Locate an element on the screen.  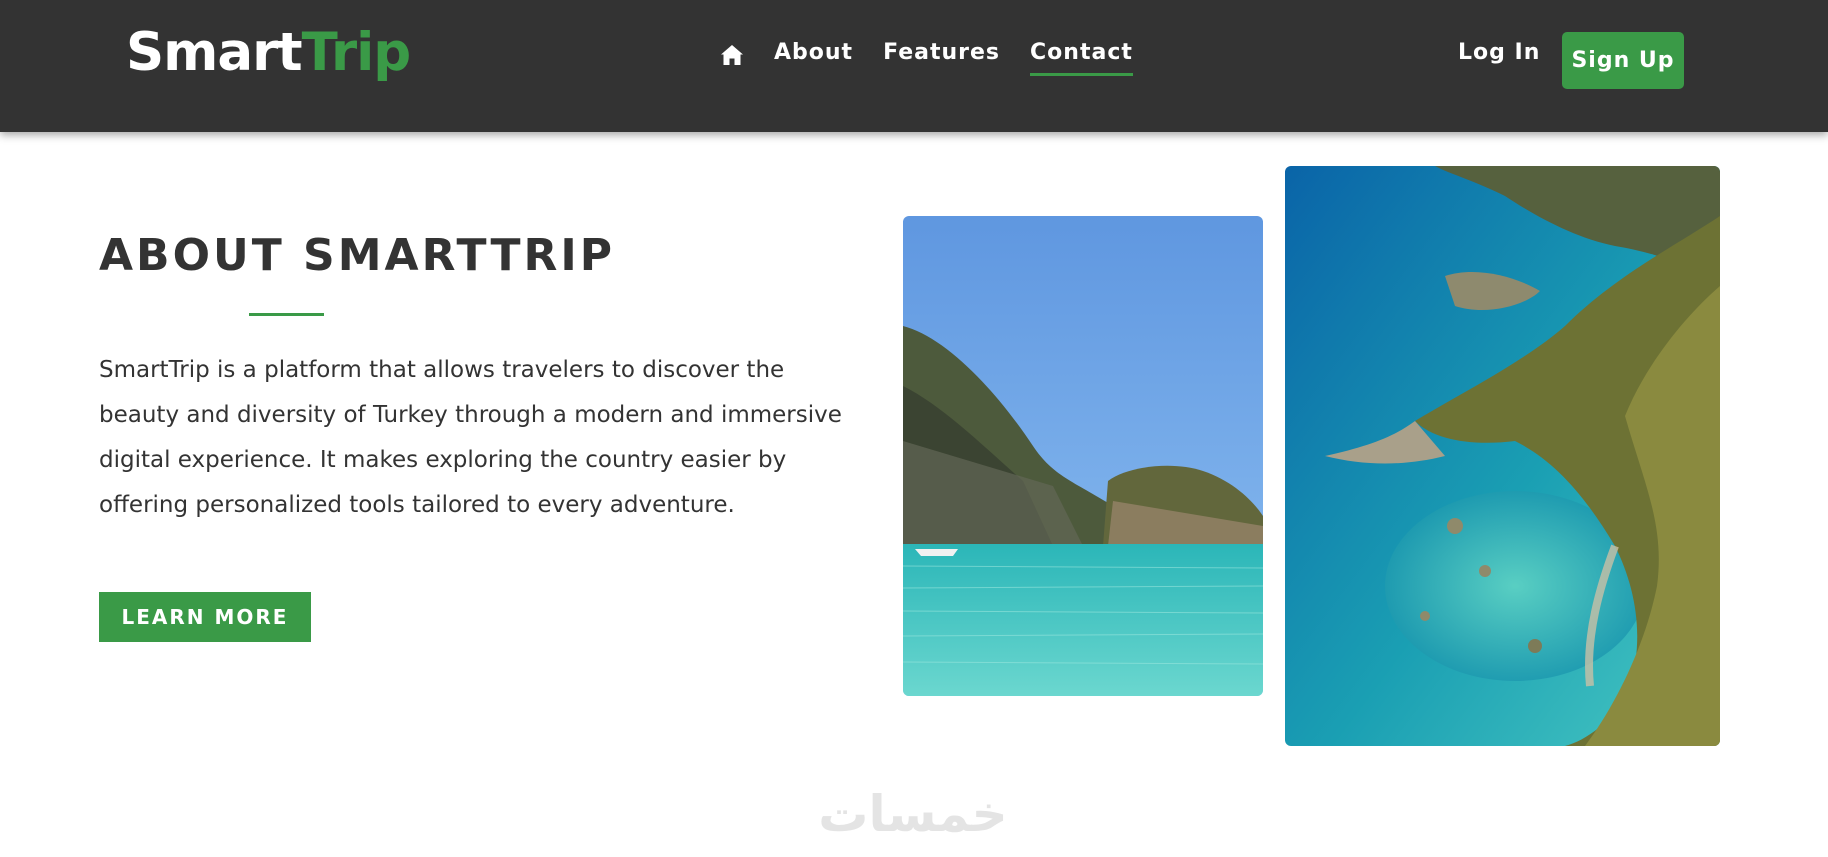
signup-button: Sign Up is located at coordinates (1623, 60).